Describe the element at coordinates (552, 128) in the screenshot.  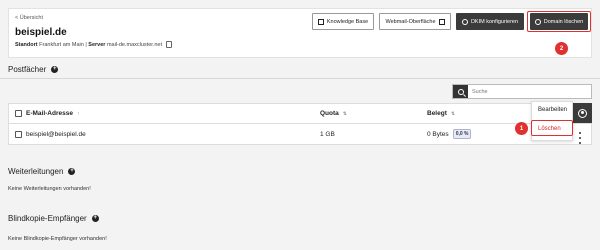
I see `delete-menu-highlight` at that location.